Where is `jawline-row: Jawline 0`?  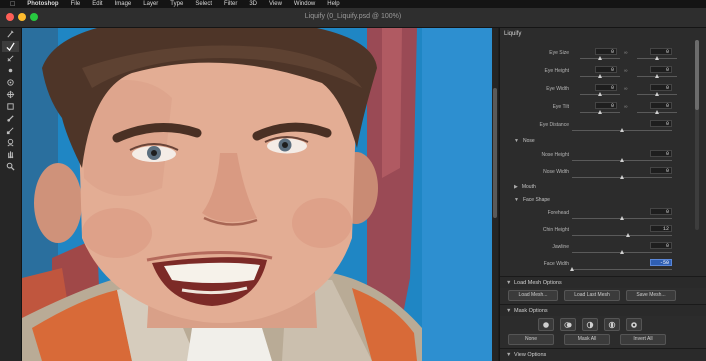
jawline-row: Jawline 0 is located at coordinates (603, 251).